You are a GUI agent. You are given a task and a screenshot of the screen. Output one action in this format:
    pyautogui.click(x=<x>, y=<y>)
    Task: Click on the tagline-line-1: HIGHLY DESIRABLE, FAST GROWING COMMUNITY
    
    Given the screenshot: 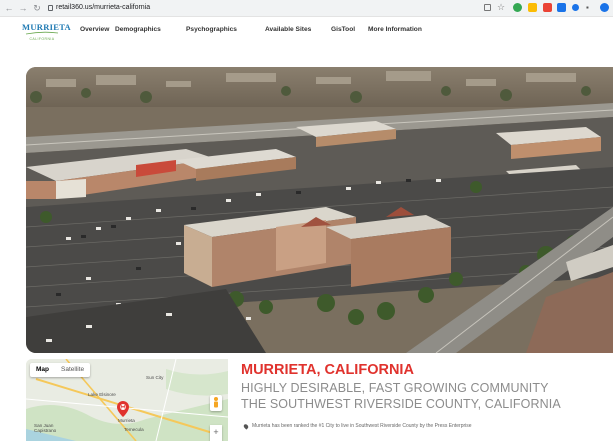 What is the action you would take?
    pyautogui.click(x=395, y=388)
    